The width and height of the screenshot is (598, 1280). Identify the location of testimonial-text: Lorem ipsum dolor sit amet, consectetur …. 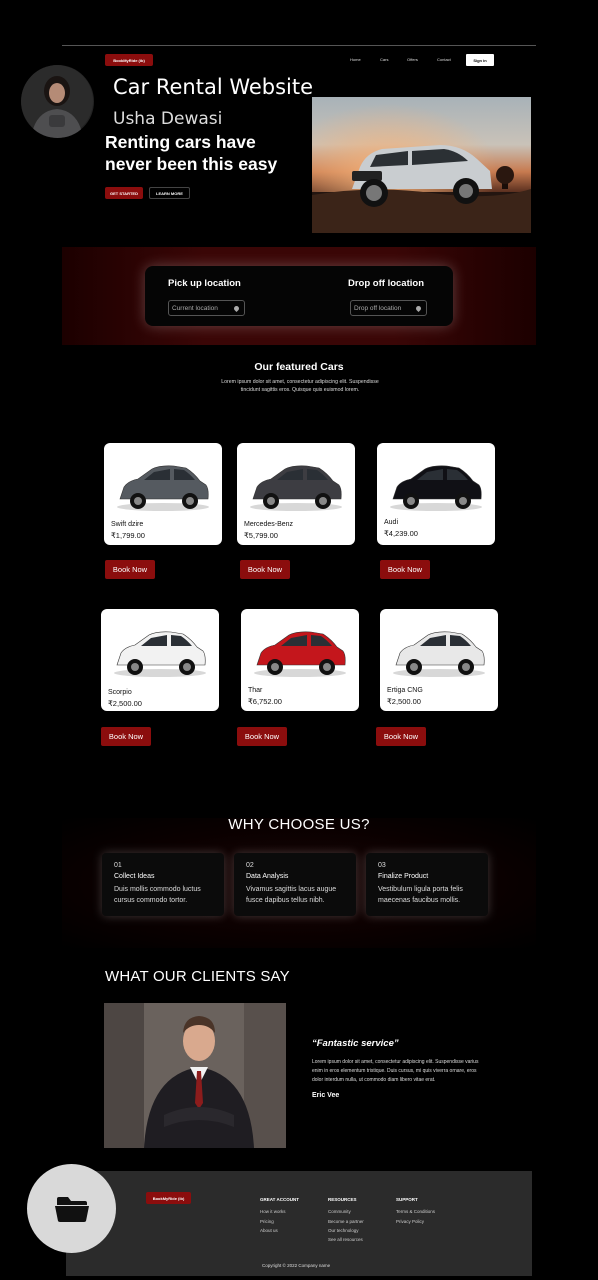
(395, 1071).